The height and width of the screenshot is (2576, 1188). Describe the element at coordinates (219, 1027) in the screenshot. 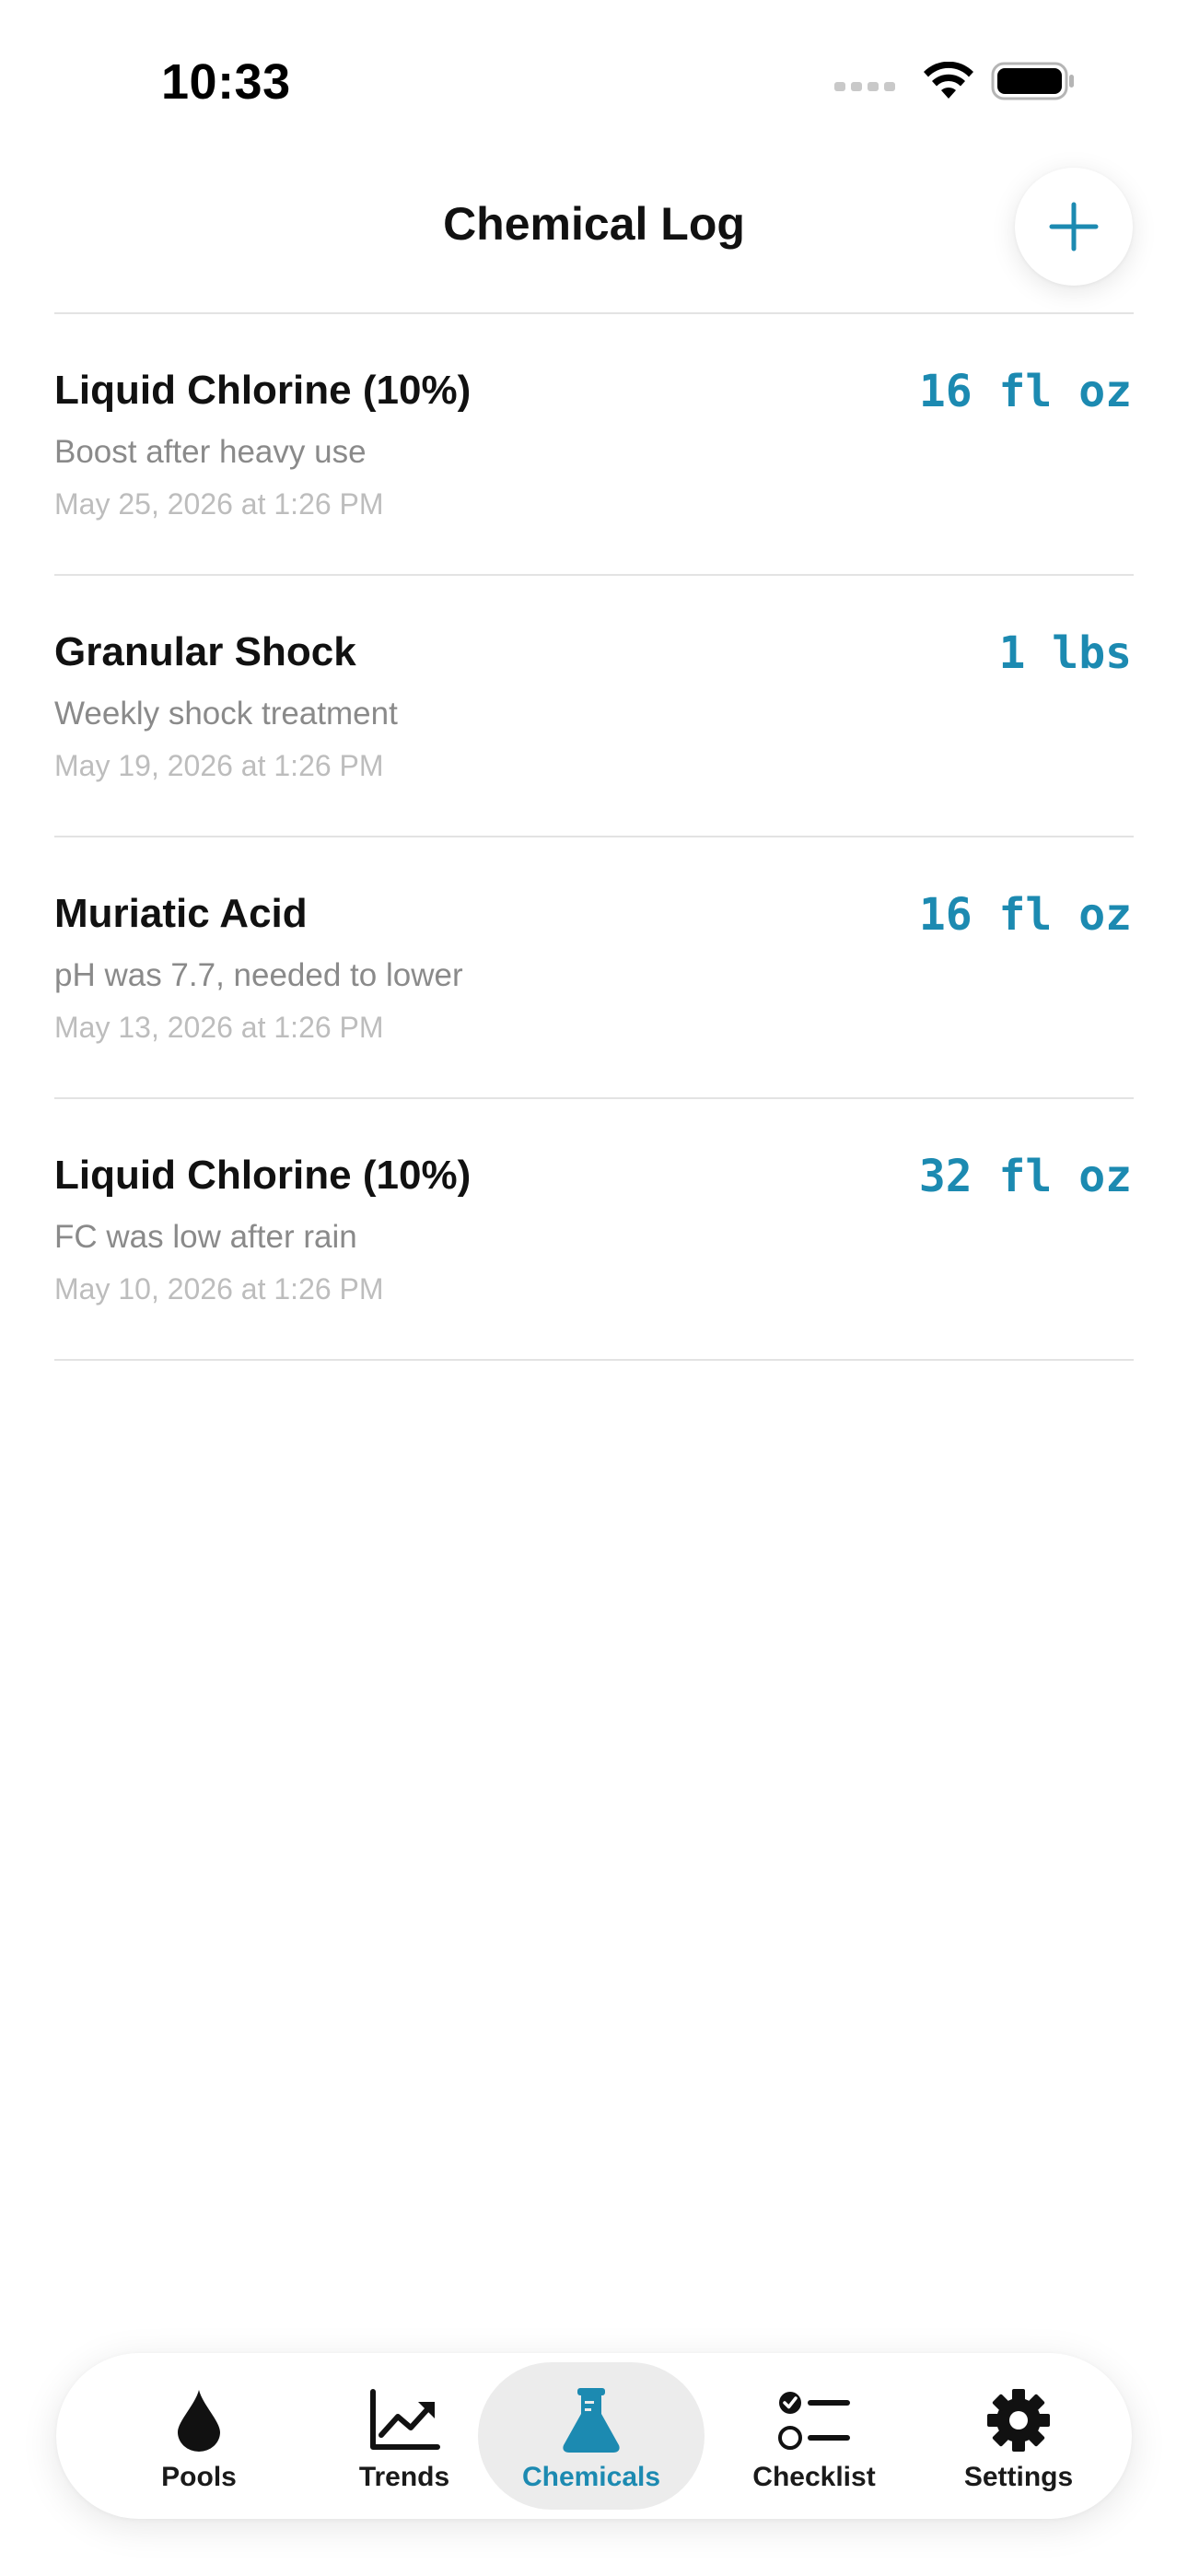

I see `log-entry-date: May 13, 2026 at 1:26 PM` at that location.